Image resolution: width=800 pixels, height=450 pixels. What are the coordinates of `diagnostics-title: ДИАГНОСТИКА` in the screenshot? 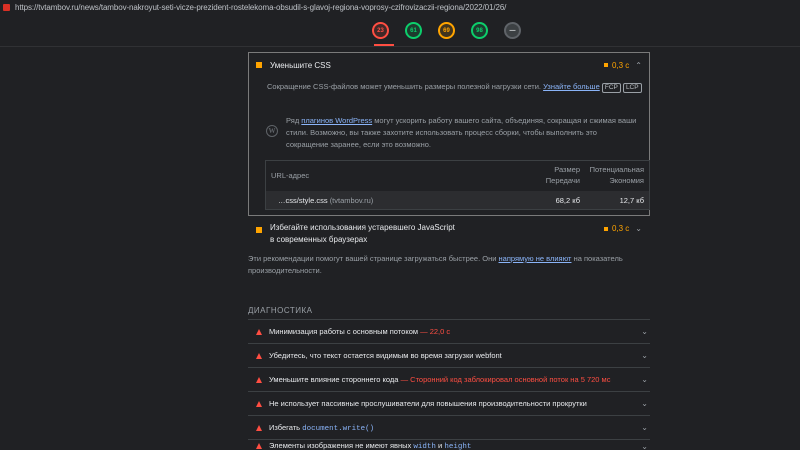 It's located at (280, 310).